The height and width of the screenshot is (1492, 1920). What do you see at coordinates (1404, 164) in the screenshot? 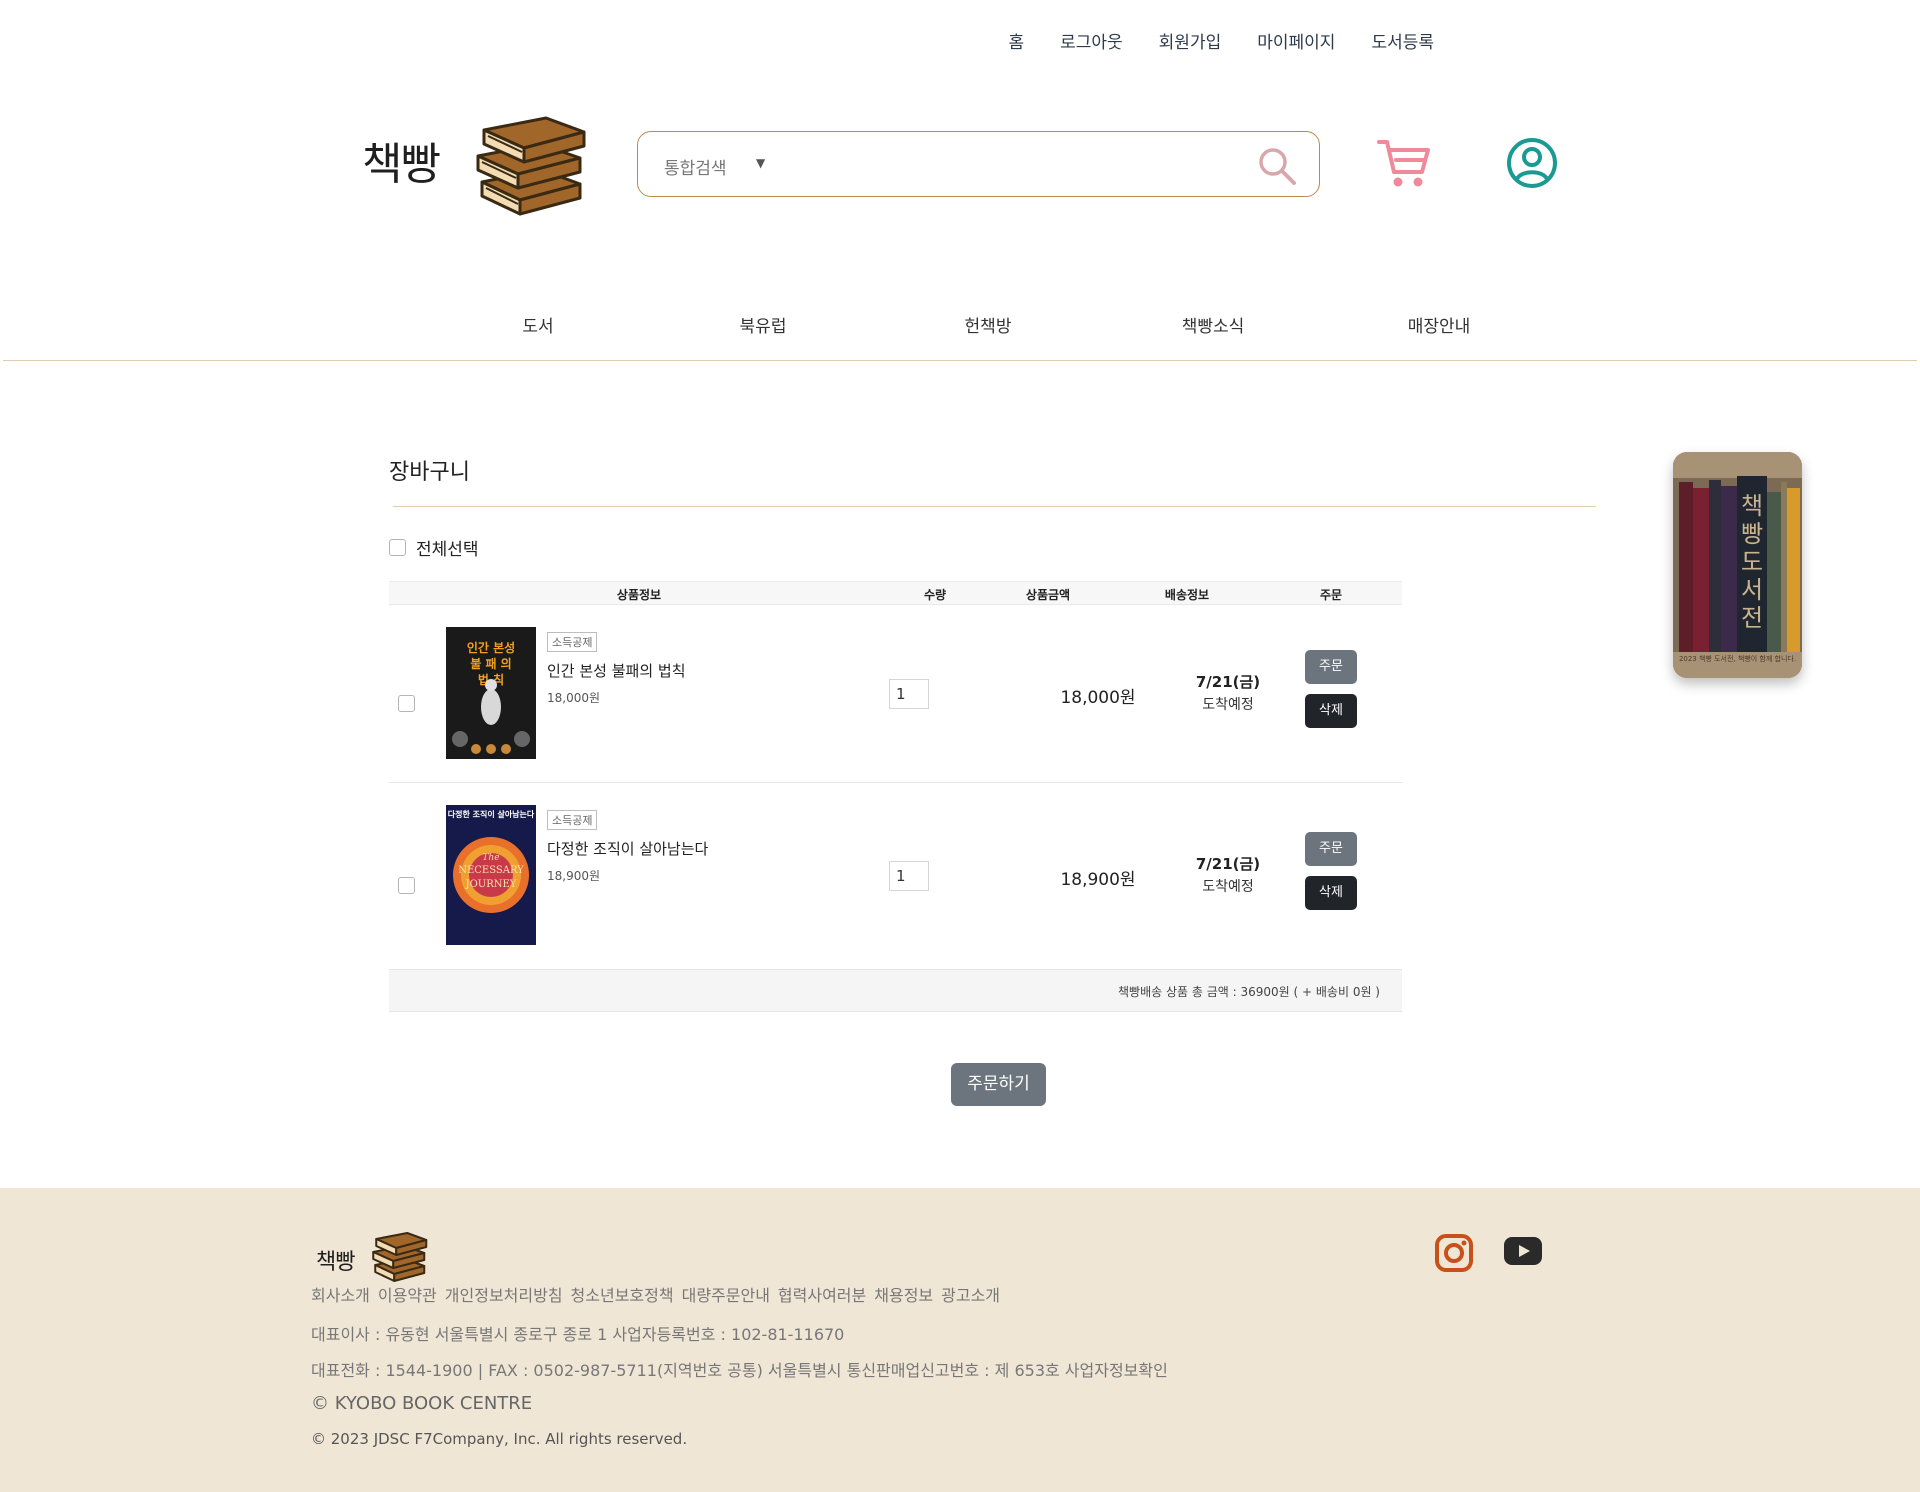
I see `cart-icon` at bounding box center [1404, 164].